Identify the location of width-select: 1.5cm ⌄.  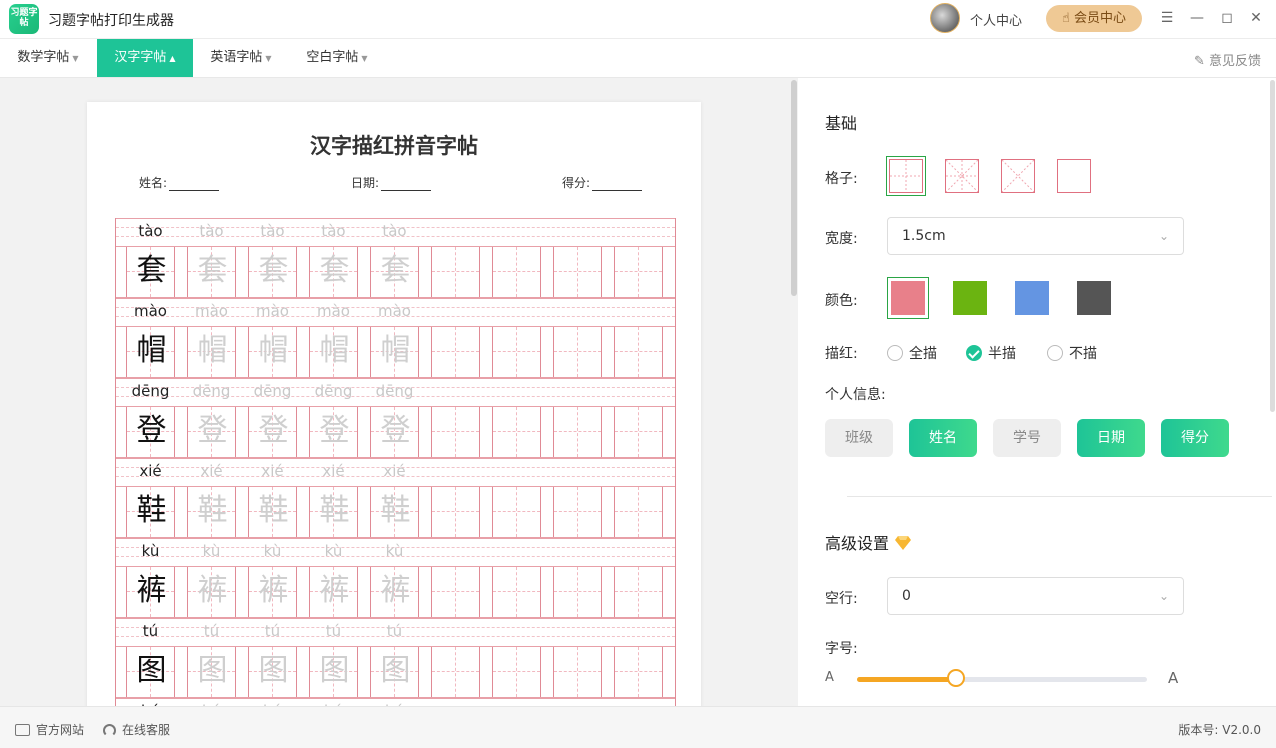
(1035, 236).